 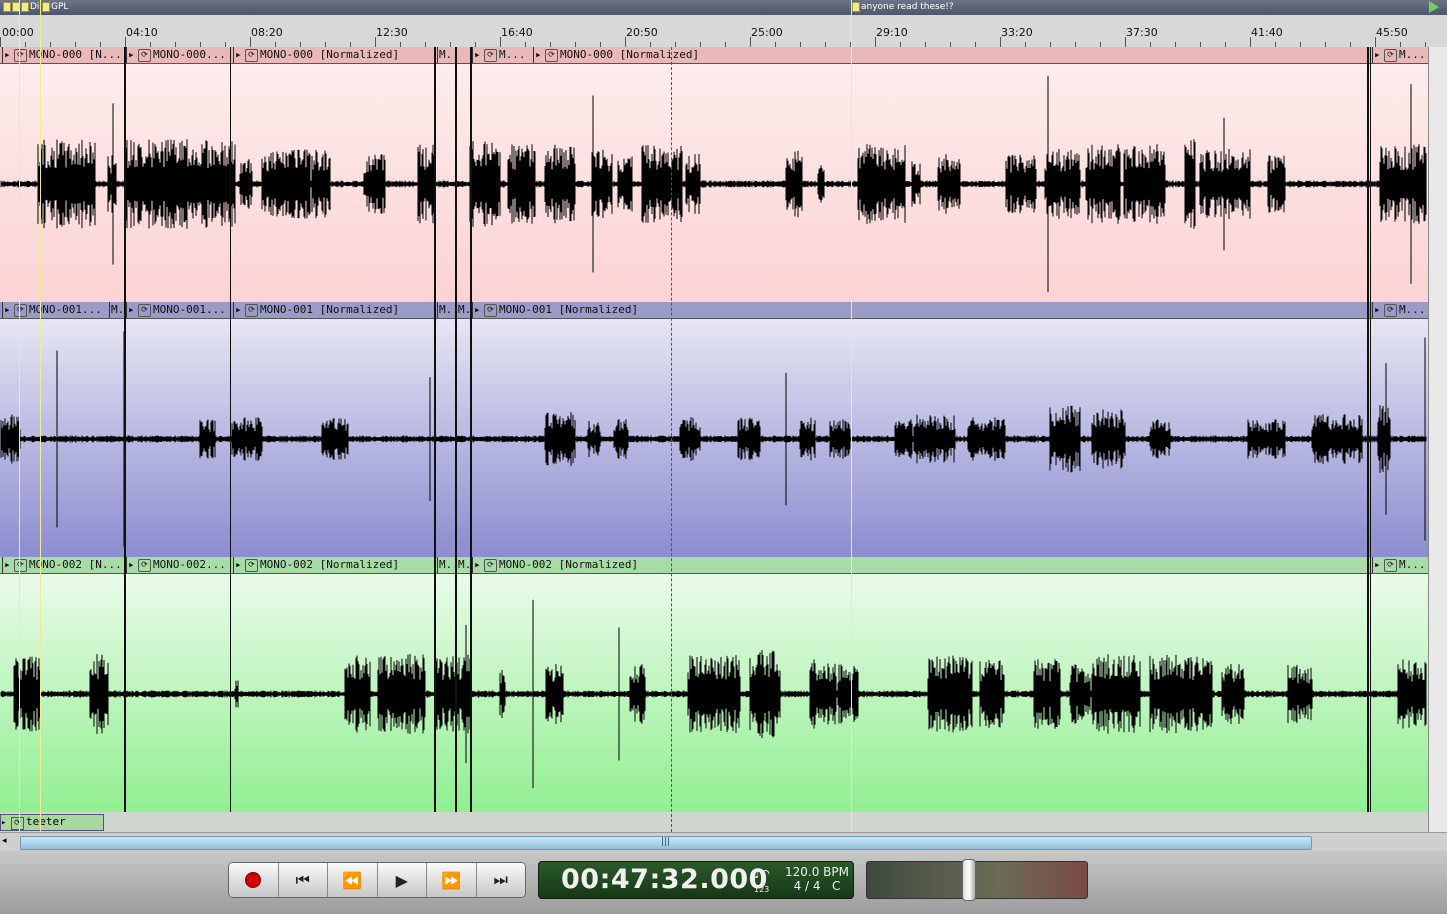 I want to click on marker-line, so click(x=851, y=416).